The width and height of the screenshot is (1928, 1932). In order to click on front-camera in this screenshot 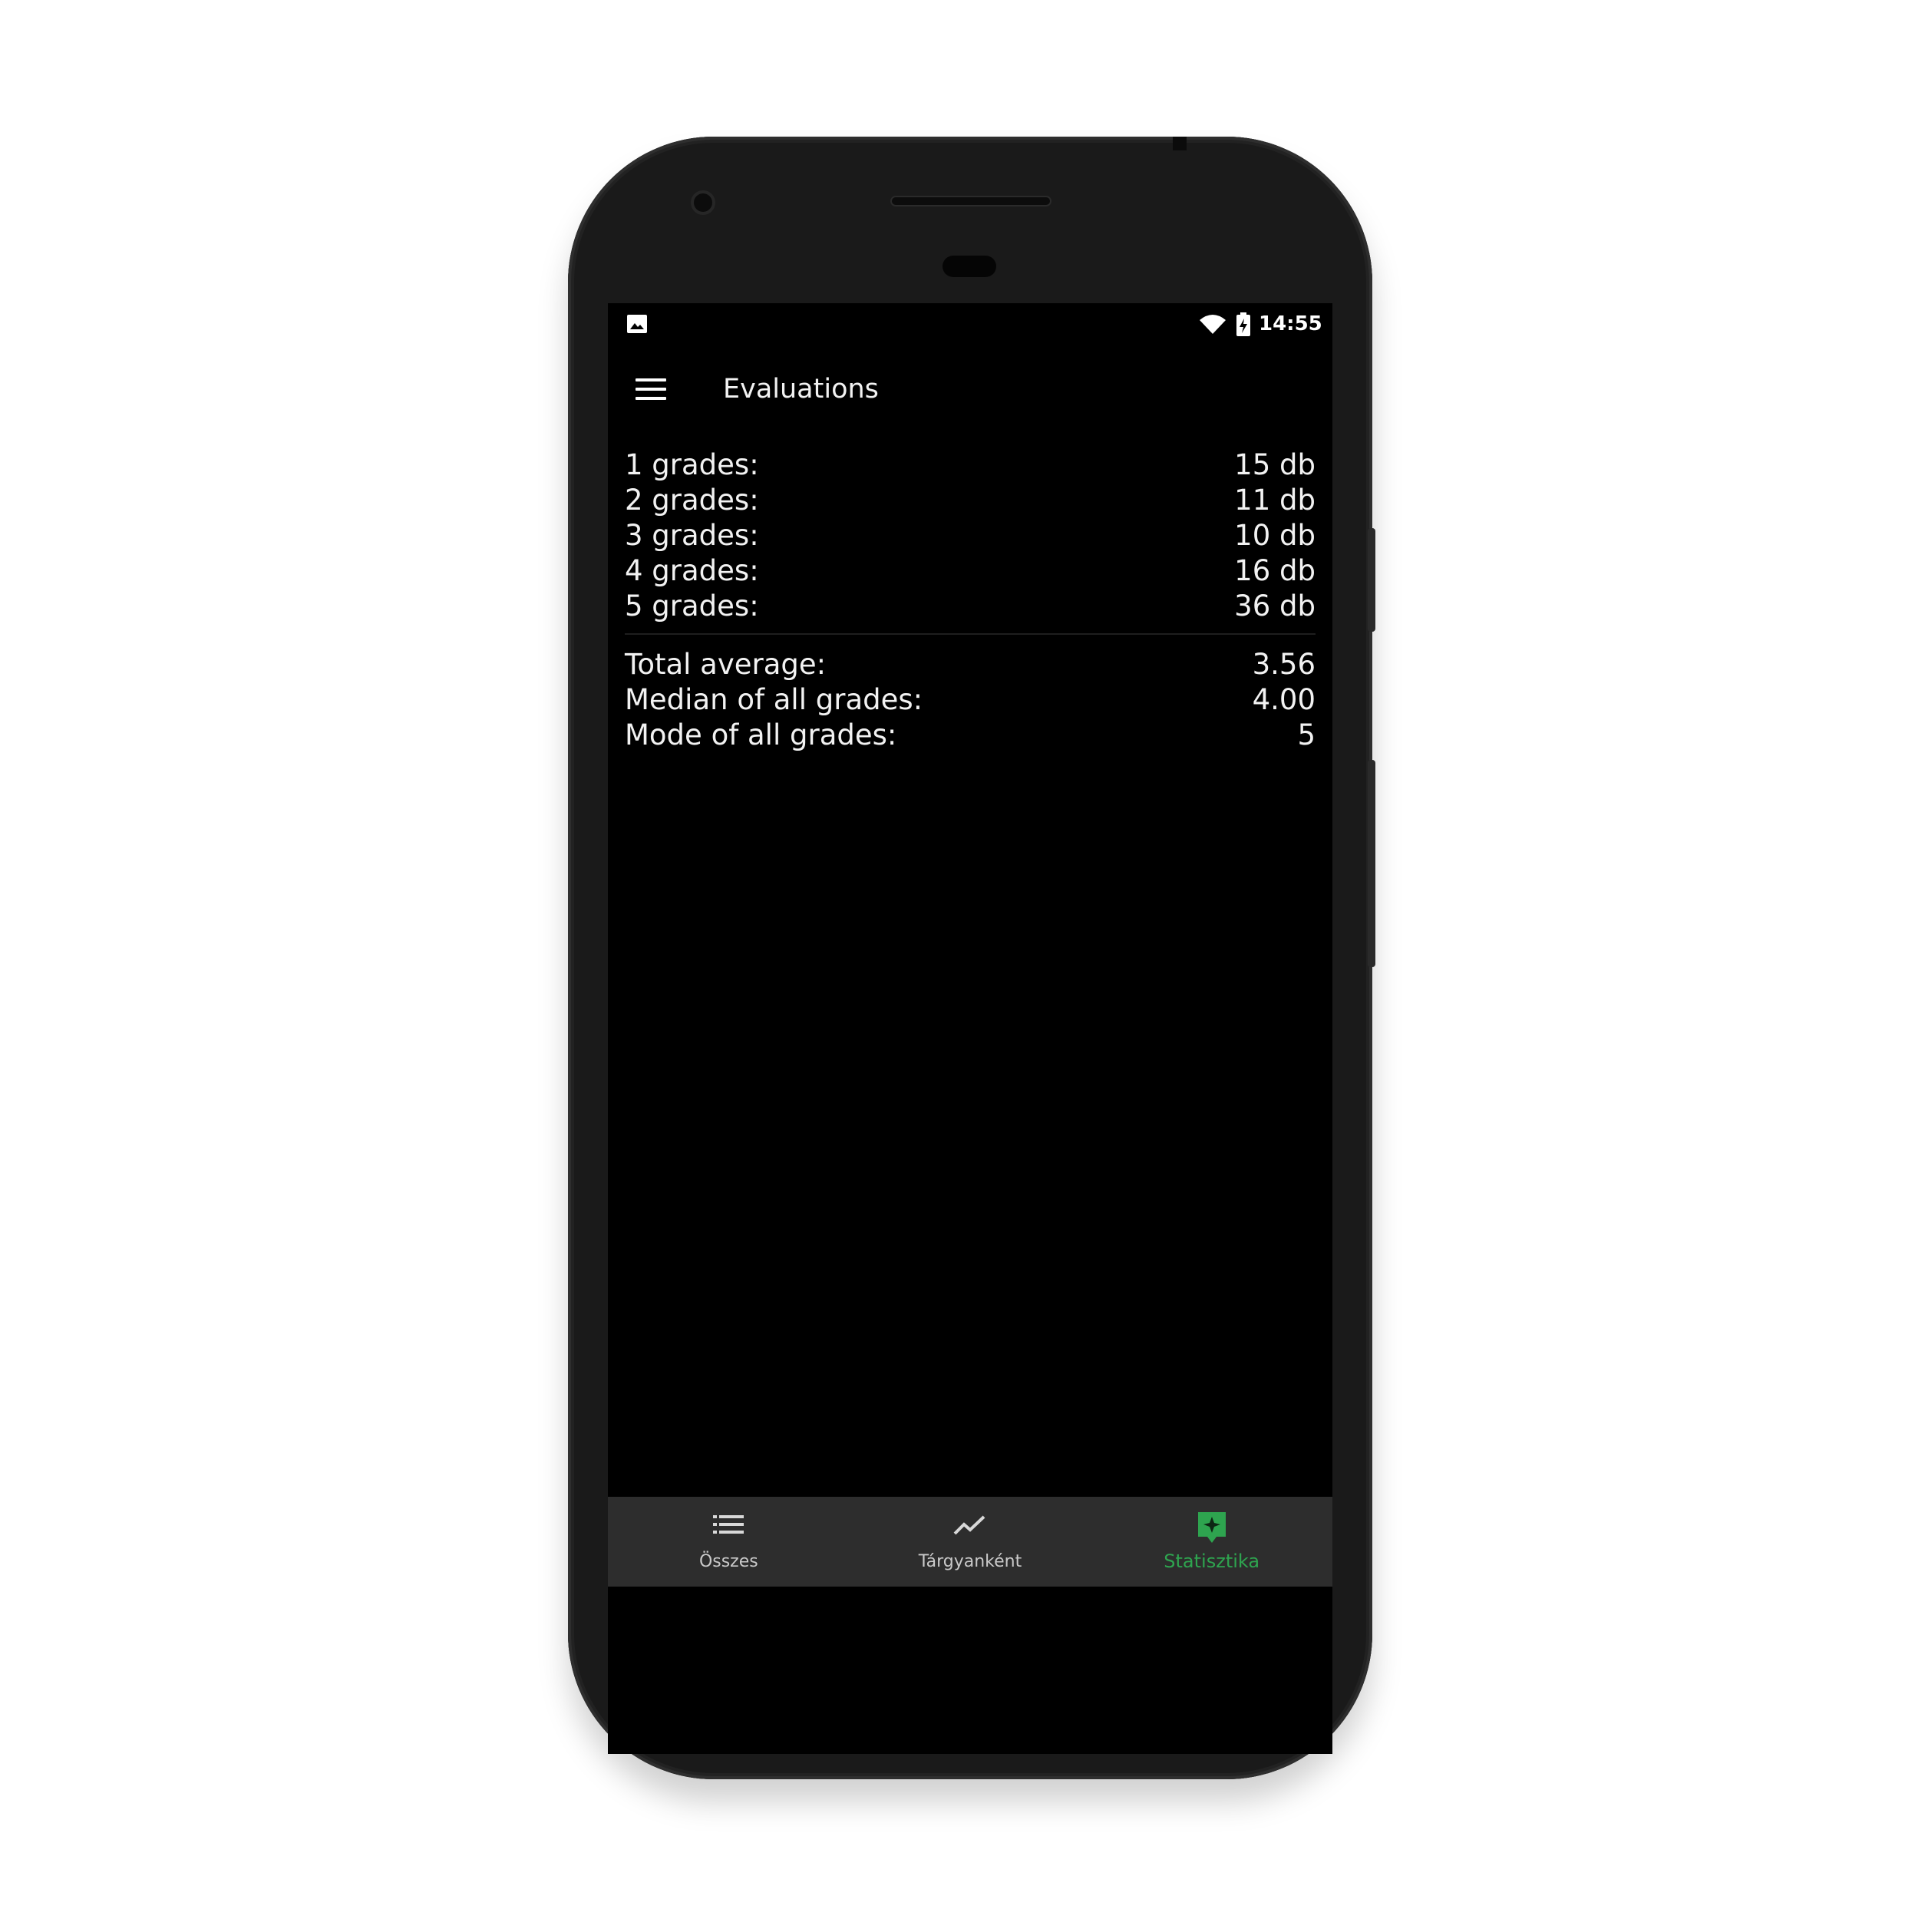, I will do `click(703, 202)`.